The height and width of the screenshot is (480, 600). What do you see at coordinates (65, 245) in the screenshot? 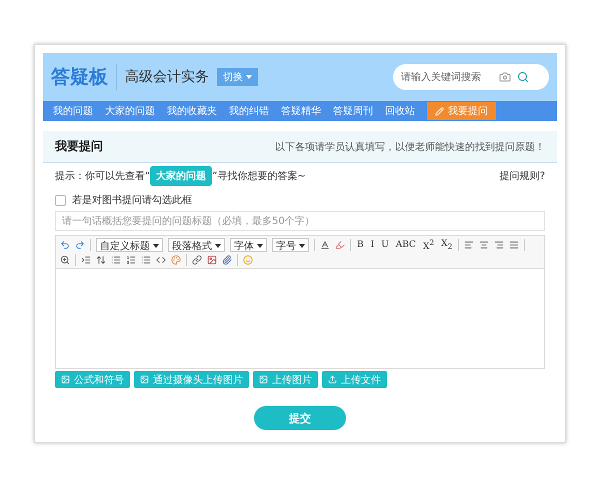
I see `undo-icon` at bounding box center [65, 245].